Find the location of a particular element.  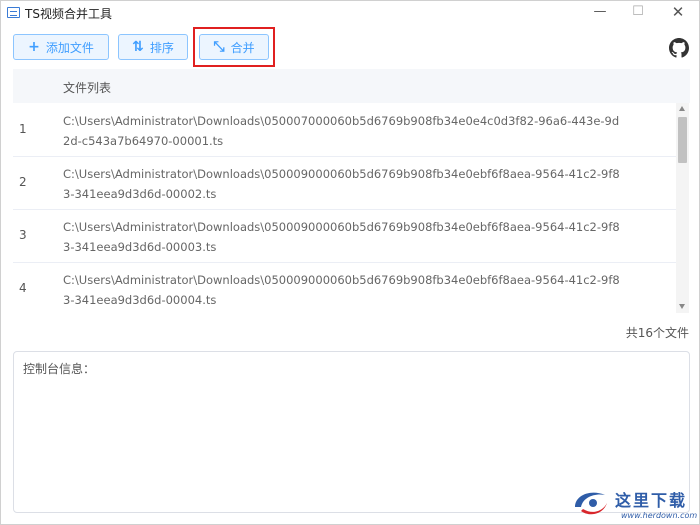

sort-icon: ⇅ is located at coordinates (138, 47).